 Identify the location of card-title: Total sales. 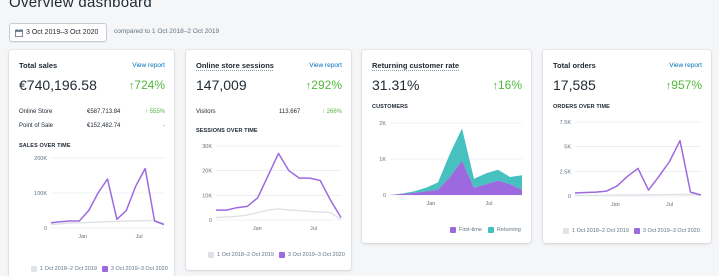
(38, 65).